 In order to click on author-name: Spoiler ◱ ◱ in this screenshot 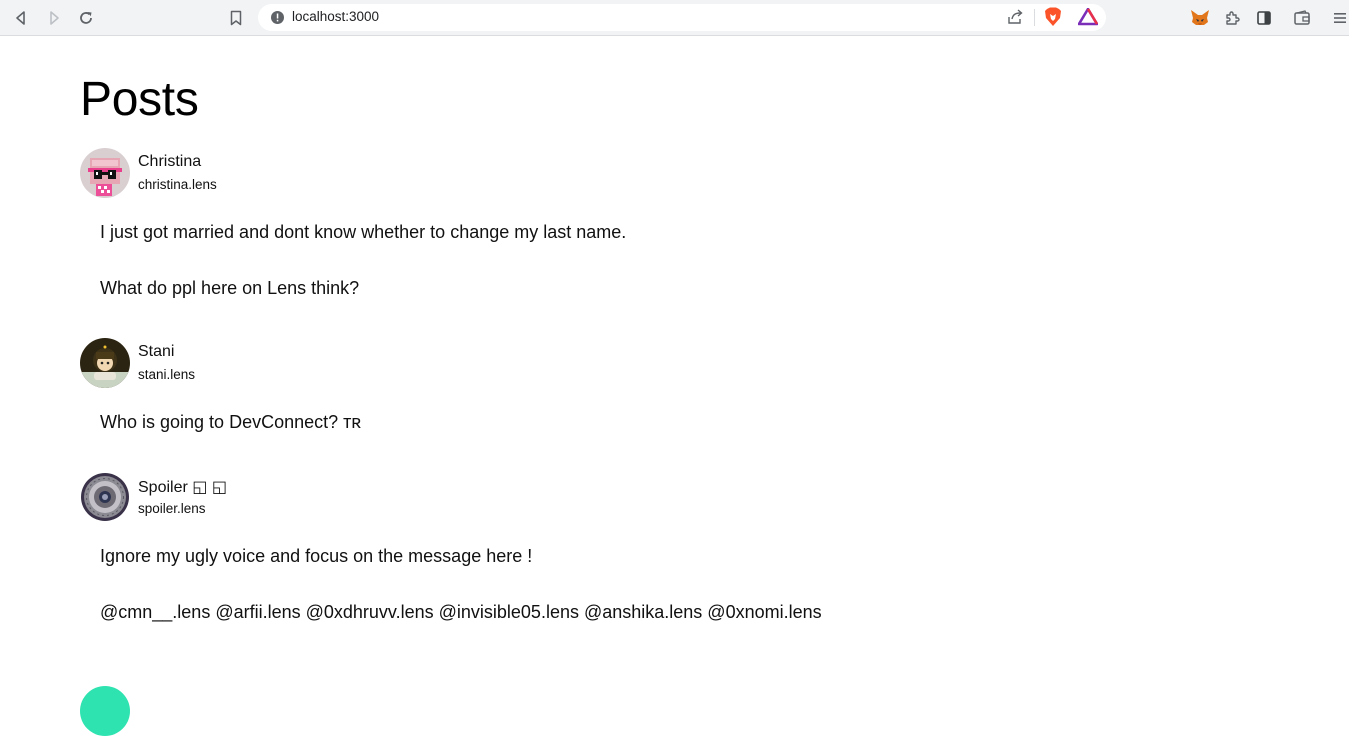, I will do `click(182, 487)`.